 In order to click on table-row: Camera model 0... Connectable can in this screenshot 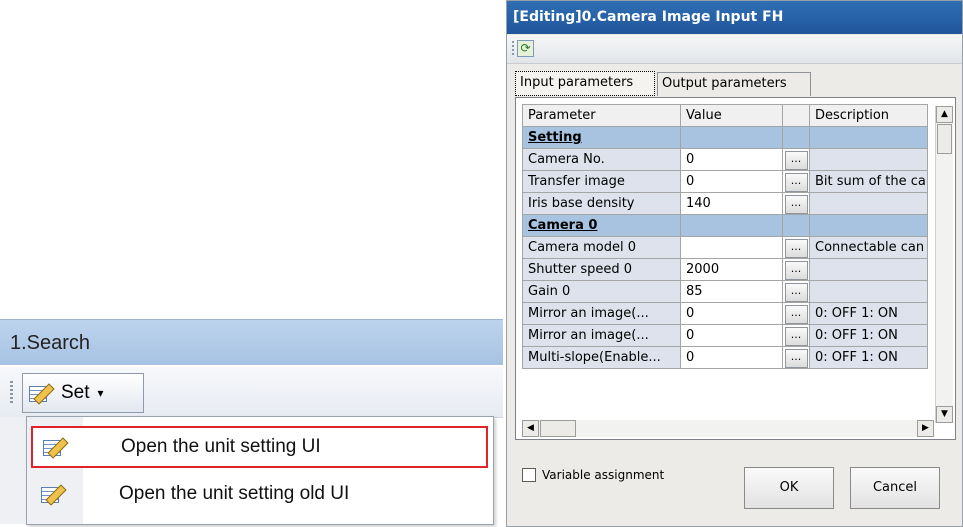, I will do `click(725, 247)`.